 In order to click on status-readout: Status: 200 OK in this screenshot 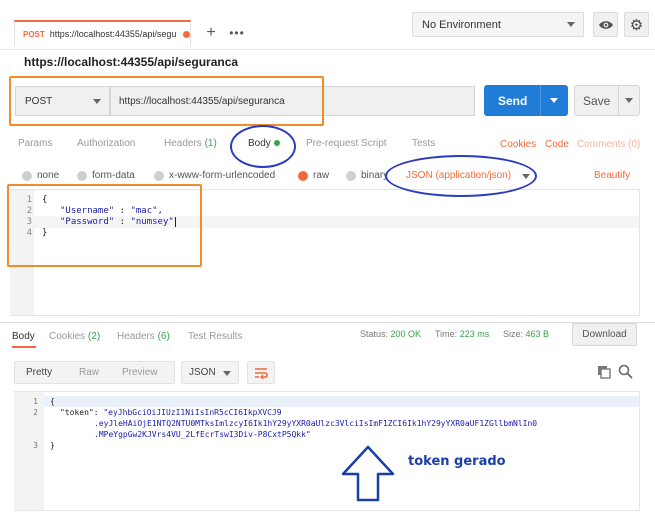, I will do `click(390, 334)`.